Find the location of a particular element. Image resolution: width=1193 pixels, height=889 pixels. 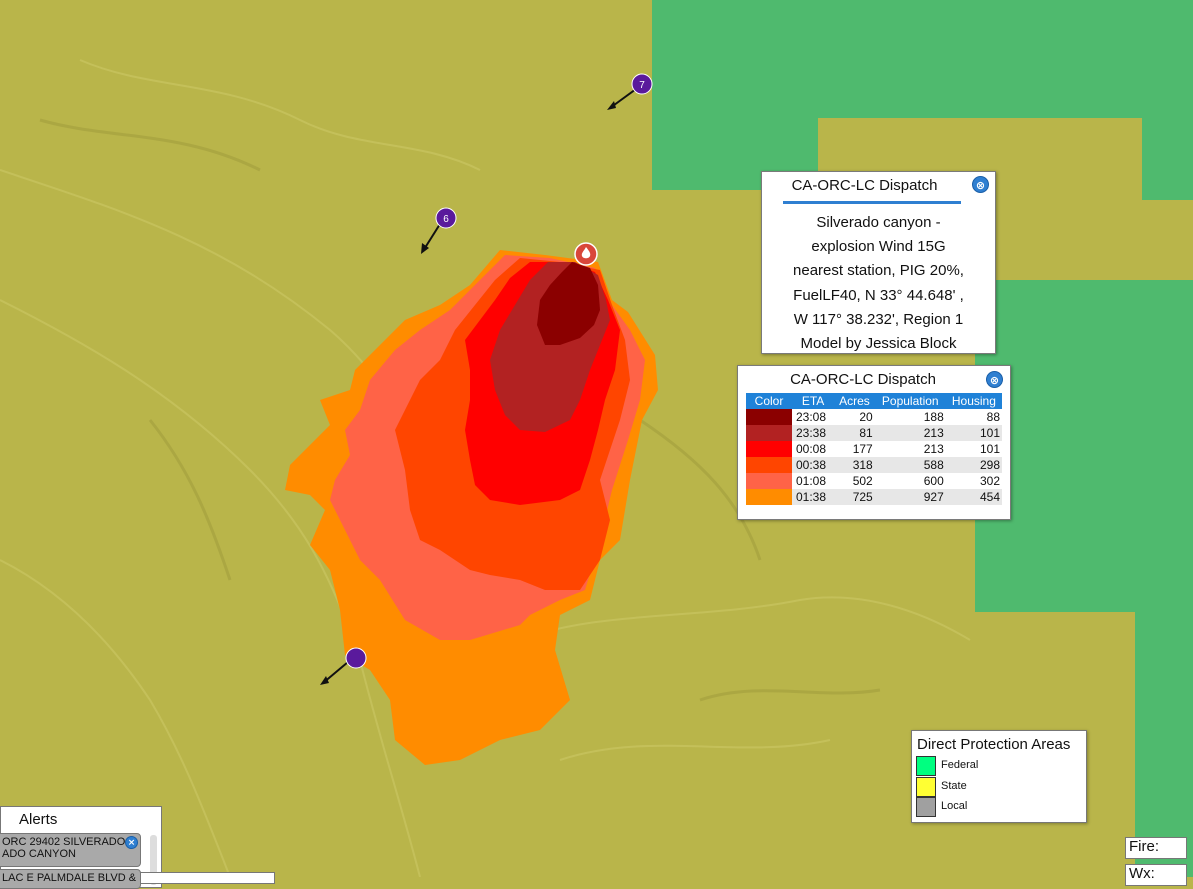

alerts-title: Alerts is located at coordinates (38, 819).